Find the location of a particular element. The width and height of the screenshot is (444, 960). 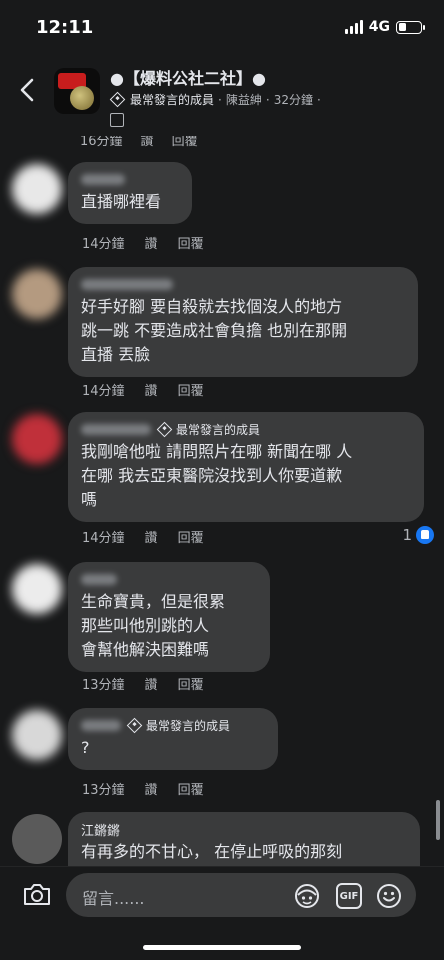

home-indicator is located at coordinates (222, 947).